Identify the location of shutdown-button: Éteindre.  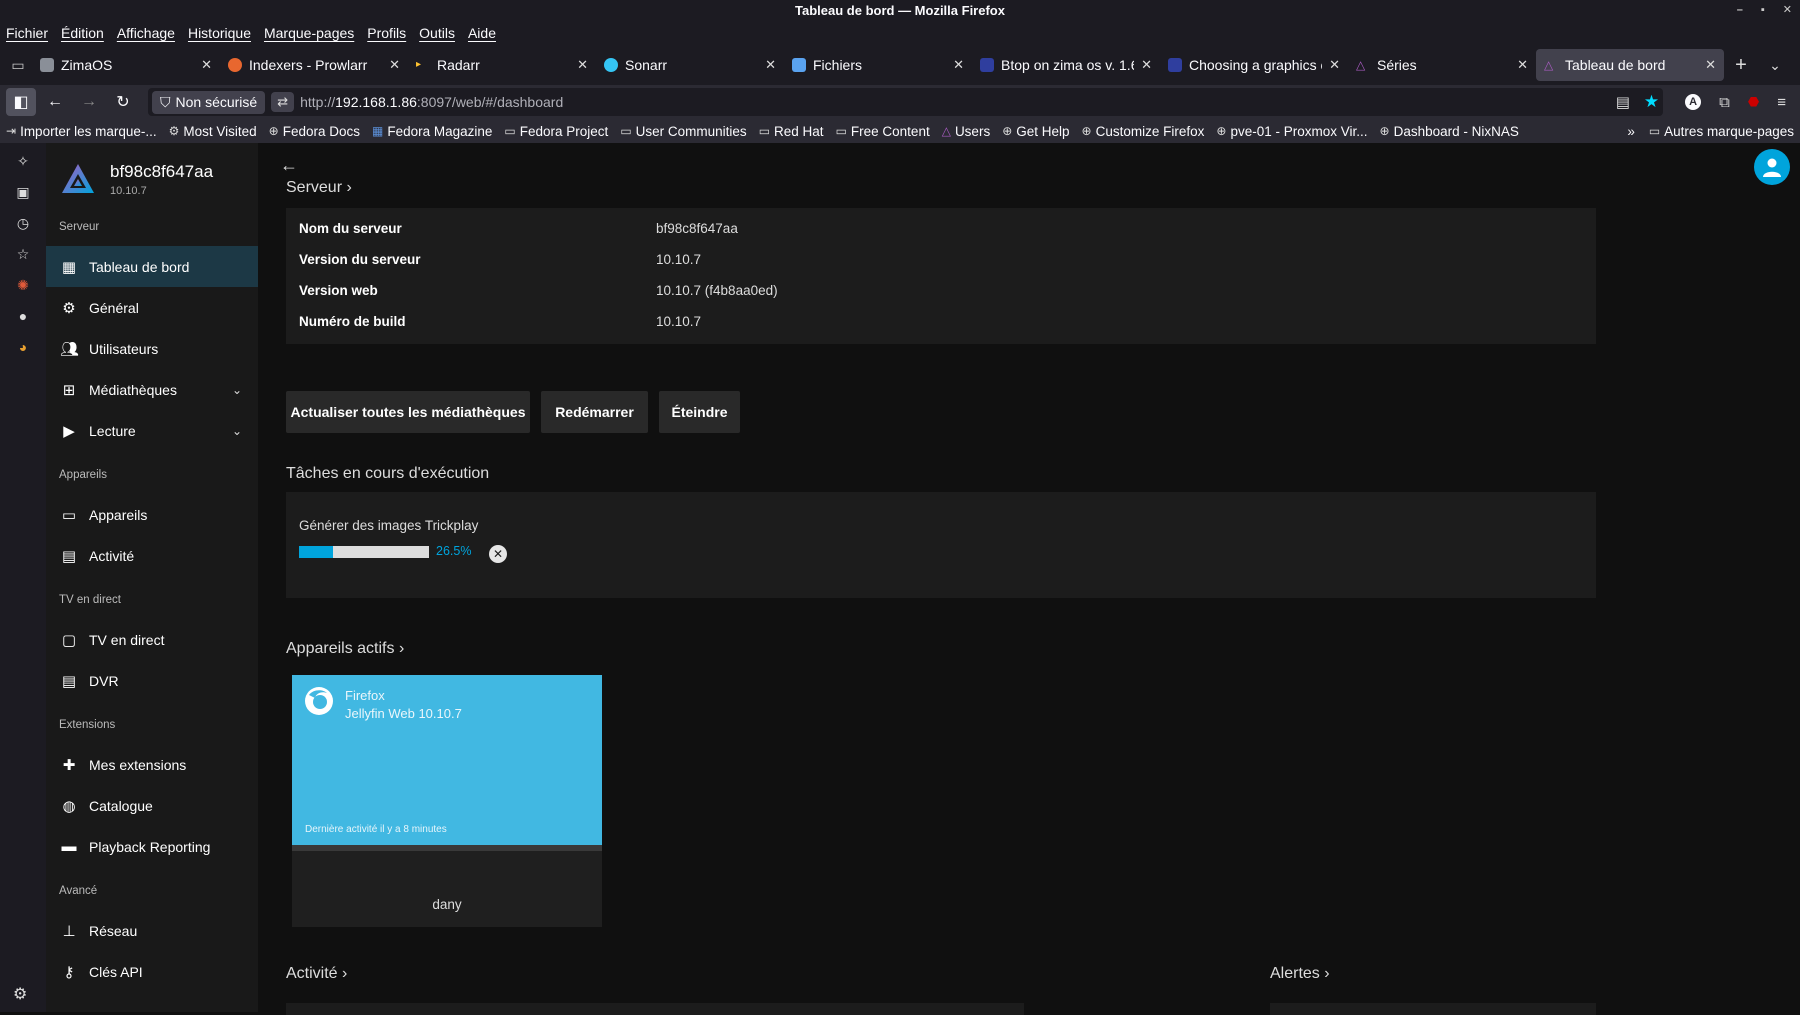
(699, 412).